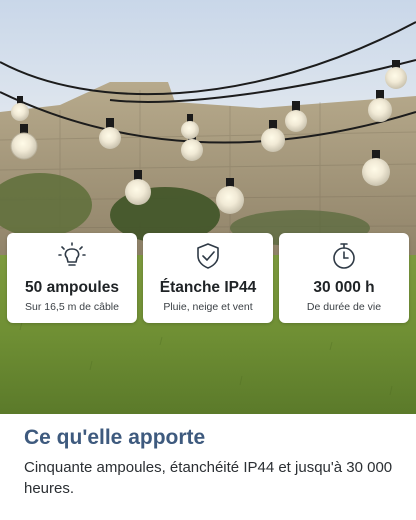  Describe the element at coordinates (208, 256) in the screenshot. I see `shield-check-icon` at that location.